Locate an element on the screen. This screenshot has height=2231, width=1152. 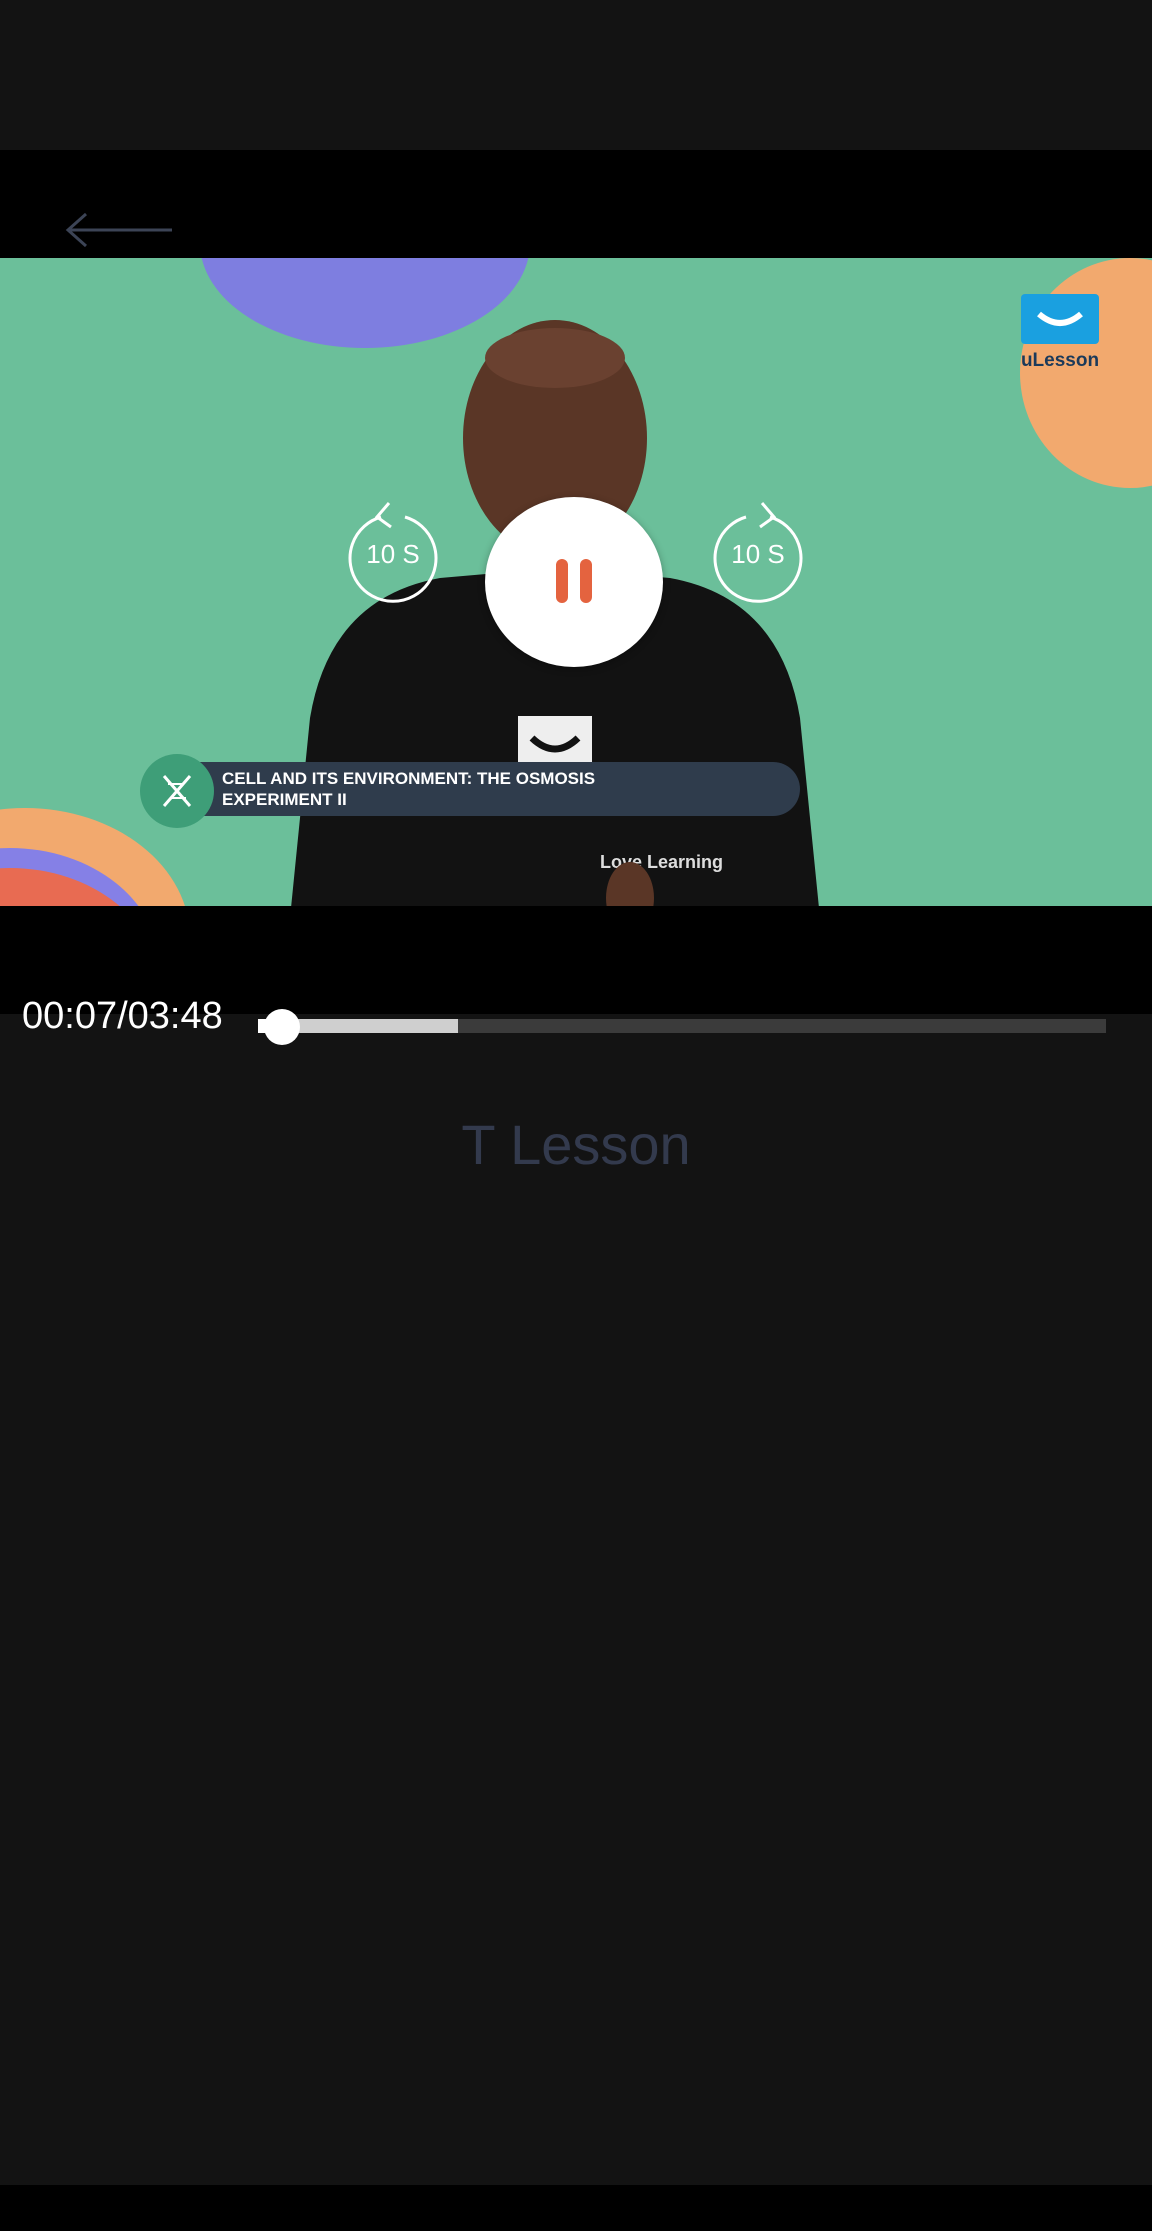
forward-label: 10 S is located at coordinates (758, 554).